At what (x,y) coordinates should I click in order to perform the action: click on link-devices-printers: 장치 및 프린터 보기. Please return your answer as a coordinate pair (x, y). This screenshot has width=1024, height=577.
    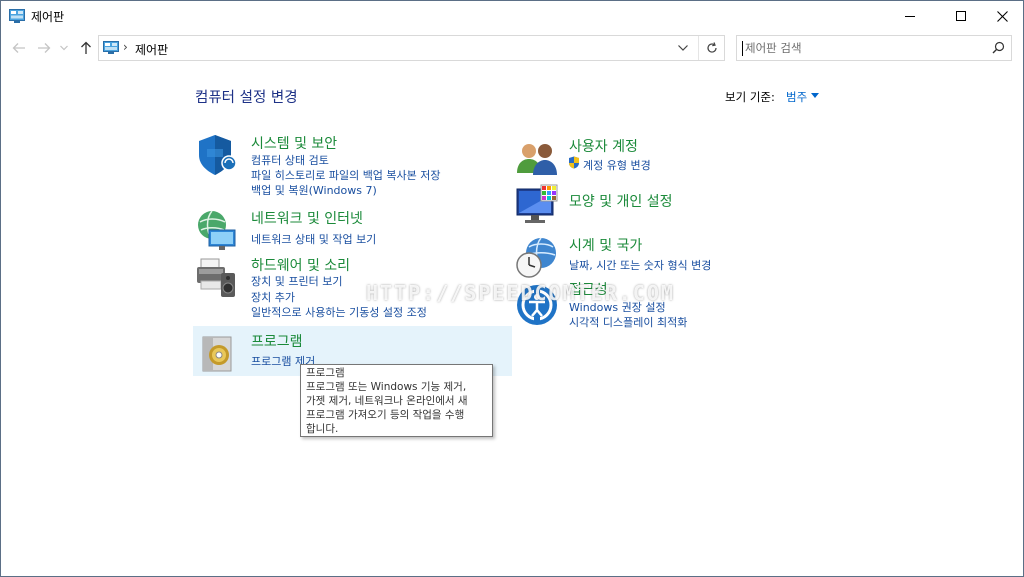
    Looking at the image, I should click on (296, 281).